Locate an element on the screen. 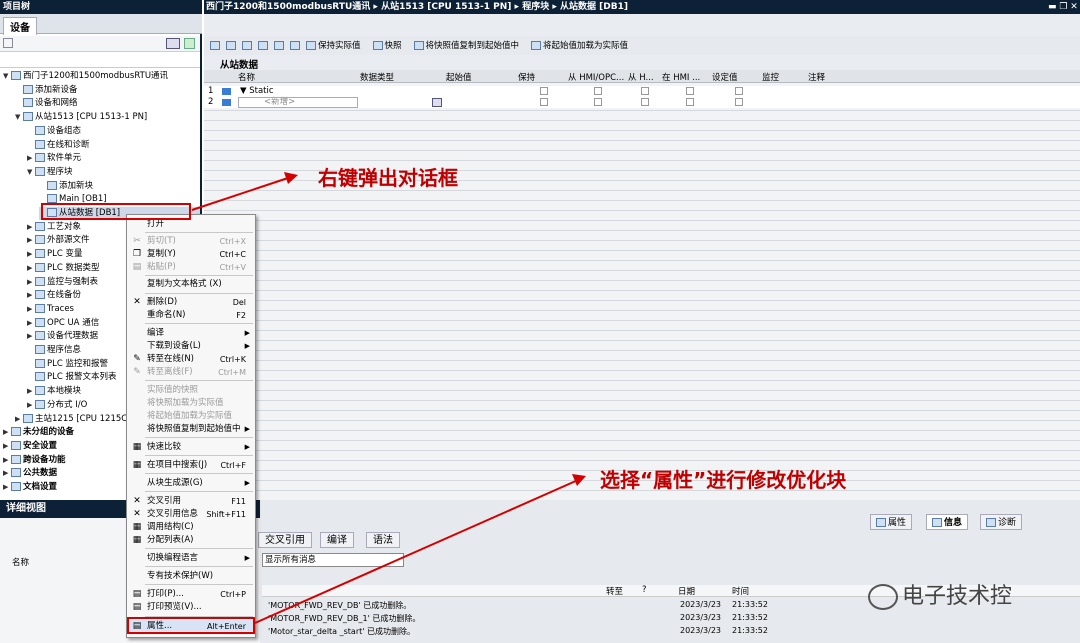  watermark-text: 电子技术控 is located at coordinates (957, 596).